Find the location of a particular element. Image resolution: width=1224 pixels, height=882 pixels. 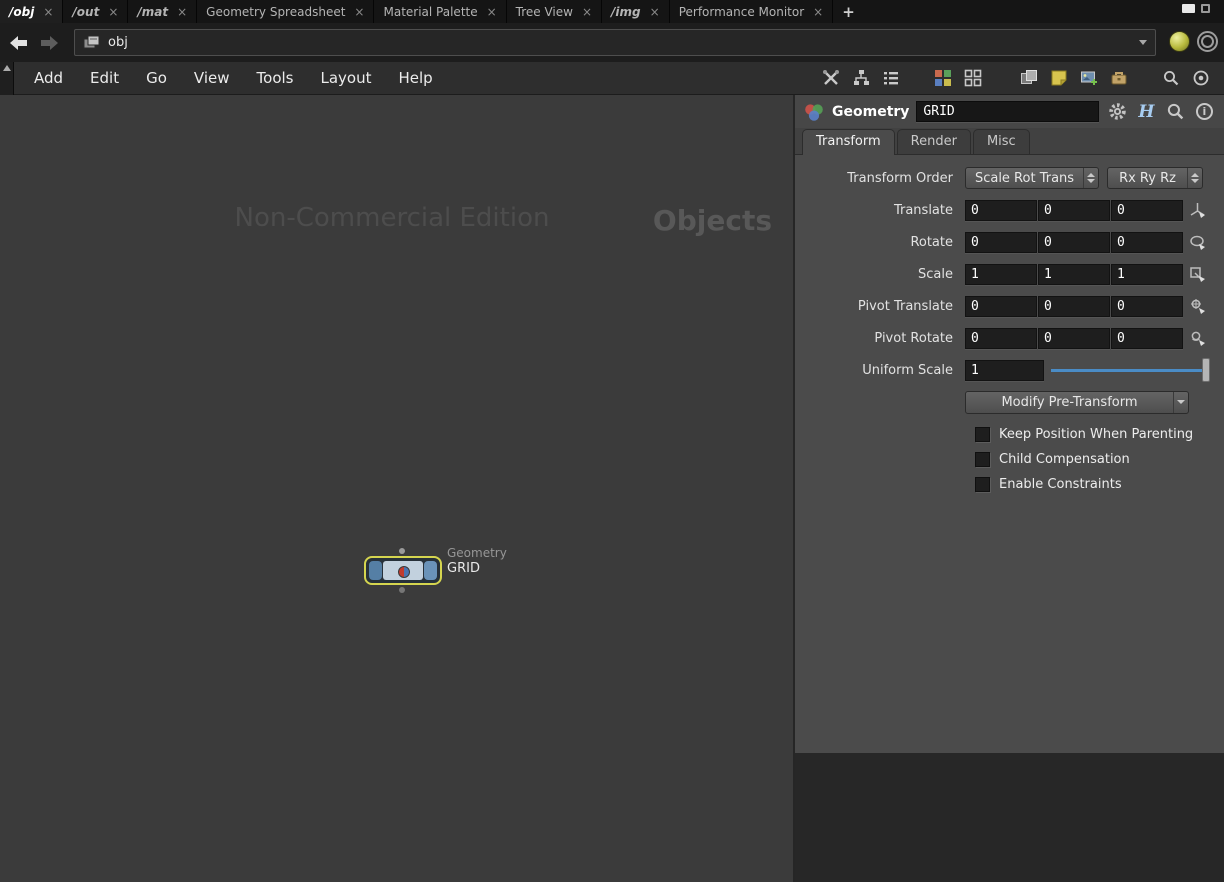

slider-handle is located at coordinates (1206, 370).